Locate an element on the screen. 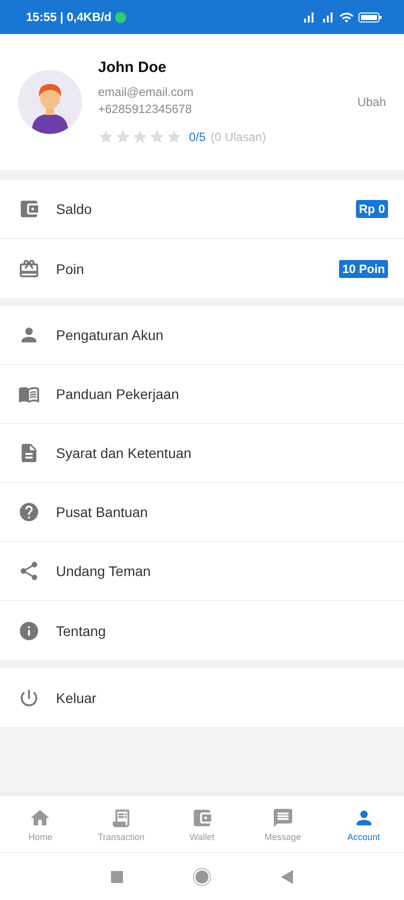 The width and height of the screenshot is (404, 900). rating-text: 0/5 is located at coordinates (197, 137).